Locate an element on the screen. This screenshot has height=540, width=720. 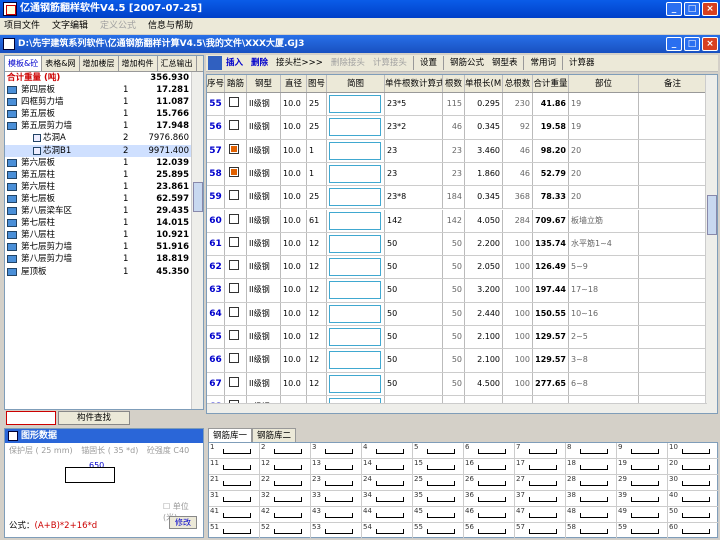
table-row: 60 II级钢 10.0 61 142 142 4.050 284 709.67 板墙立筋 is located at coordinates (457, 221).